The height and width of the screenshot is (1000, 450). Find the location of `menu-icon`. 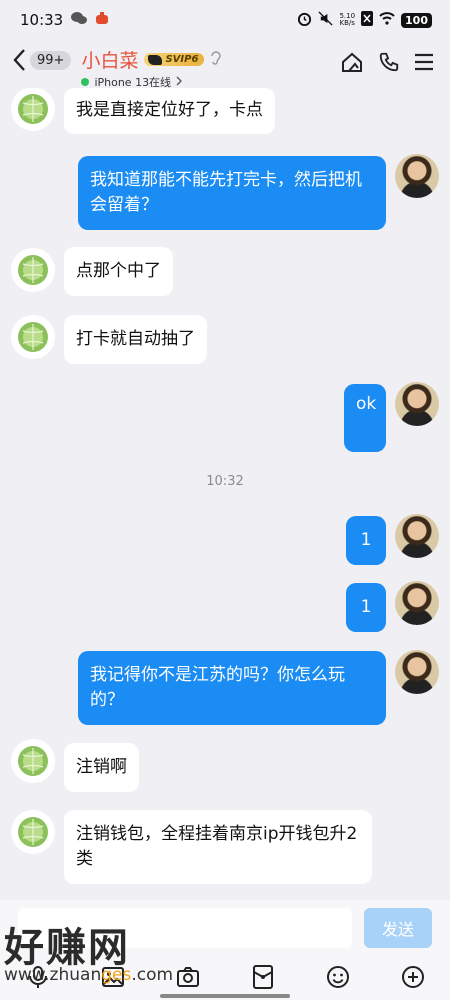

menu-icon is located at coordinates (424, 64).